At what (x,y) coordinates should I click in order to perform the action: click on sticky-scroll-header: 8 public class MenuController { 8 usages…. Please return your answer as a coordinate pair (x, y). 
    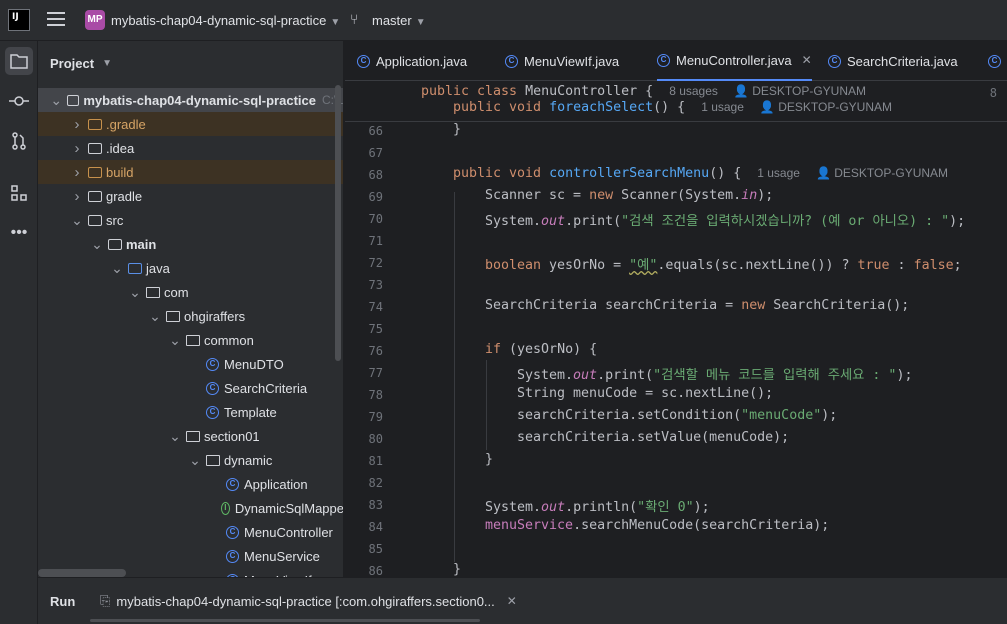
    Looking at the image, I should click on (676, 102).